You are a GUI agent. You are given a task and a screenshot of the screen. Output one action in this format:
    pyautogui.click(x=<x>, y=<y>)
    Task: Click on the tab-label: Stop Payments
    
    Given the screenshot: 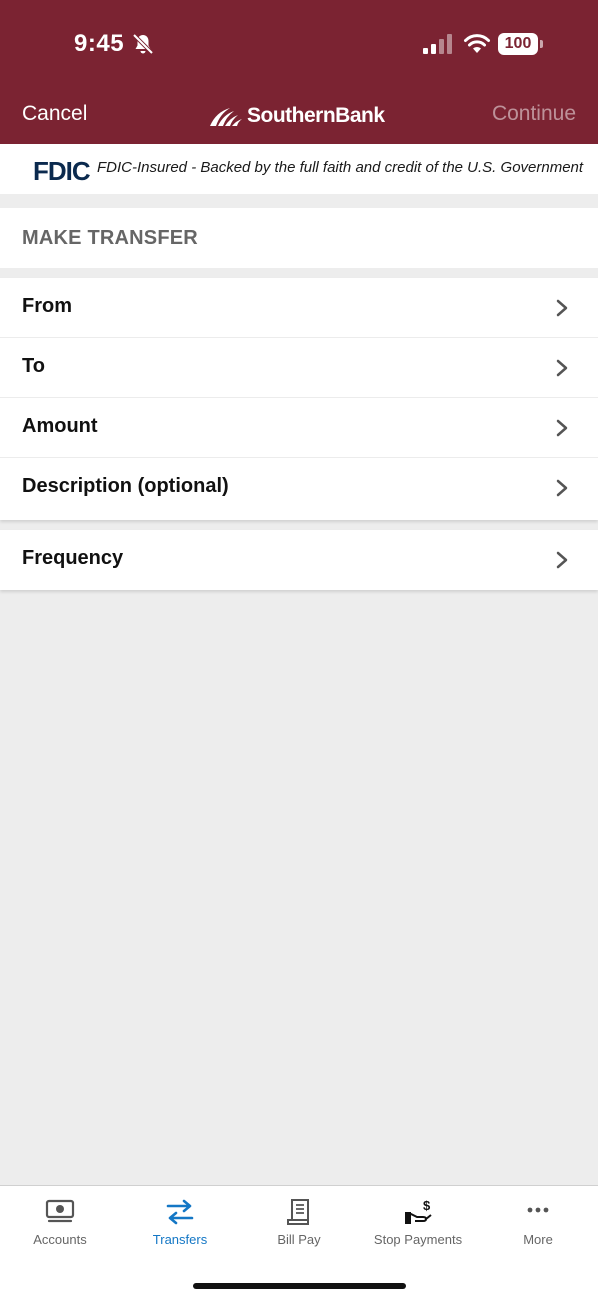 What is the action you would take?
    pyautogui.click(x=418, y=1239)
    